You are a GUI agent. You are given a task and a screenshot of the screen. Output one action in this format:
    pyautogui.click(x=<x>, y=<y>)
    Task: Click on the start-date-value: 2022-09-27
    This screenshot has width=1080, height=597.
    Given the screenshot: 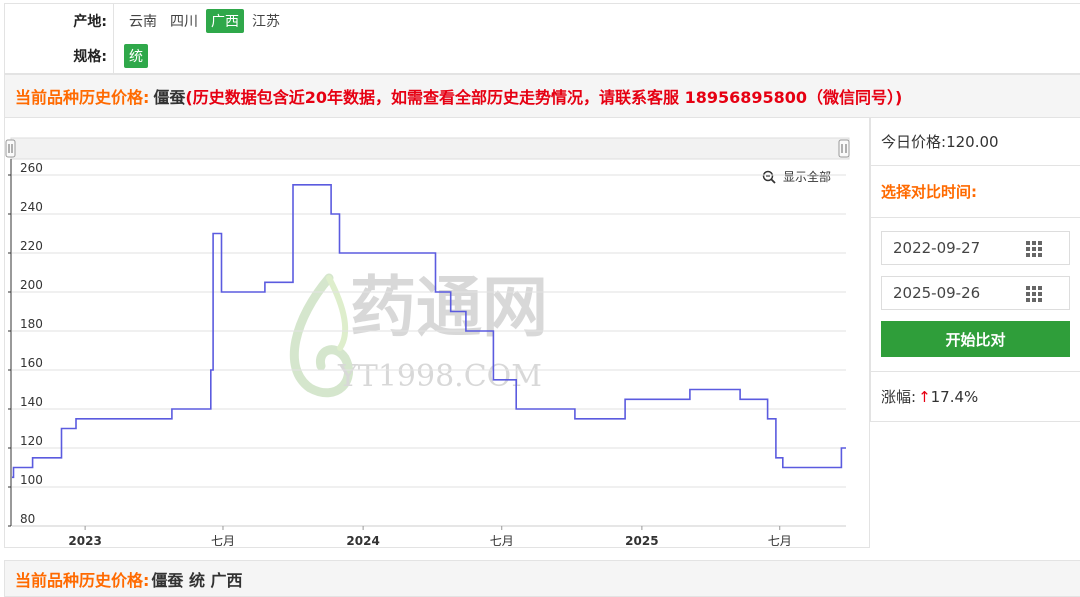 What is the action you would take?
    pyautogui.click(x=937, y=248)
    